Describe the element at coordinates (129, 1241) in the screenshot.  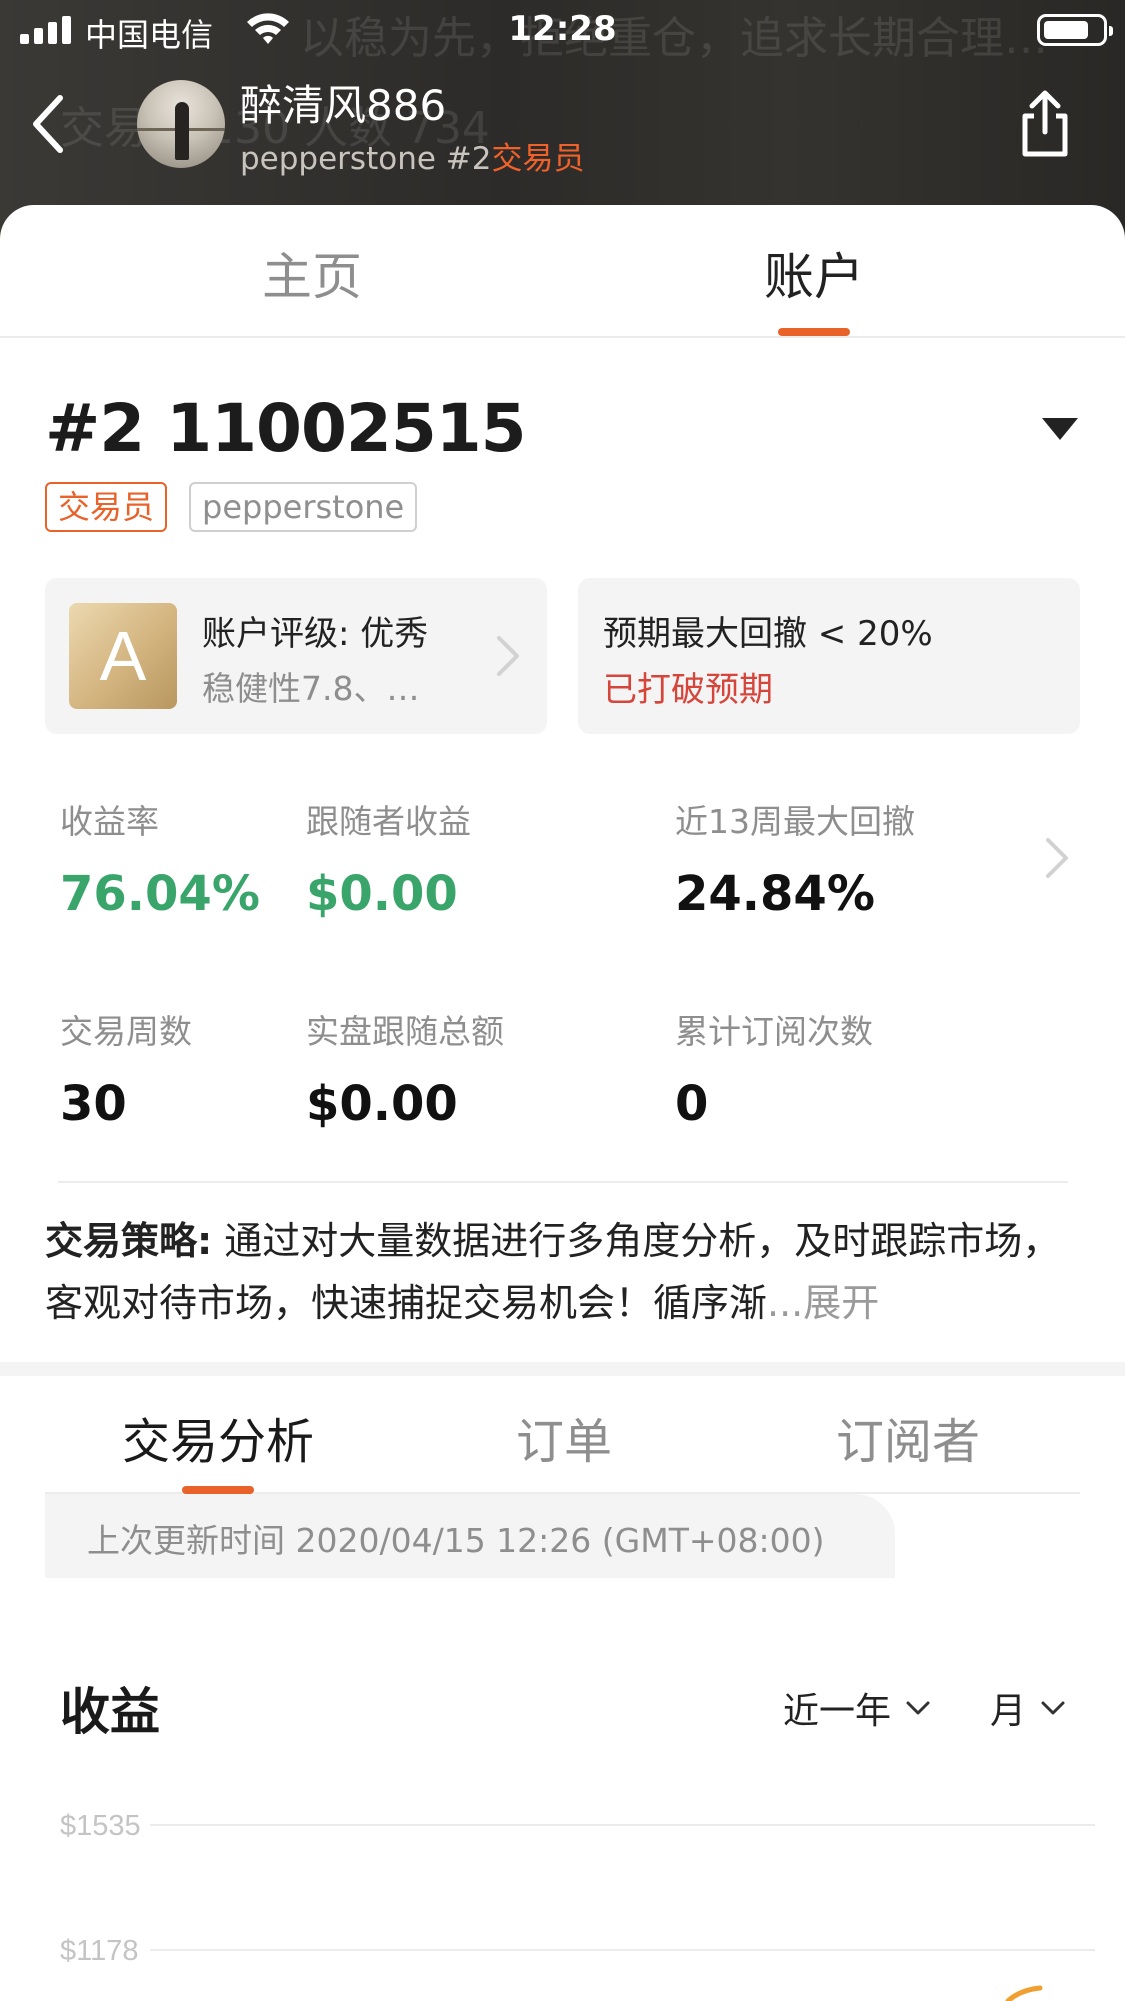
I see `strategy-label: 交易策略:` at that location.